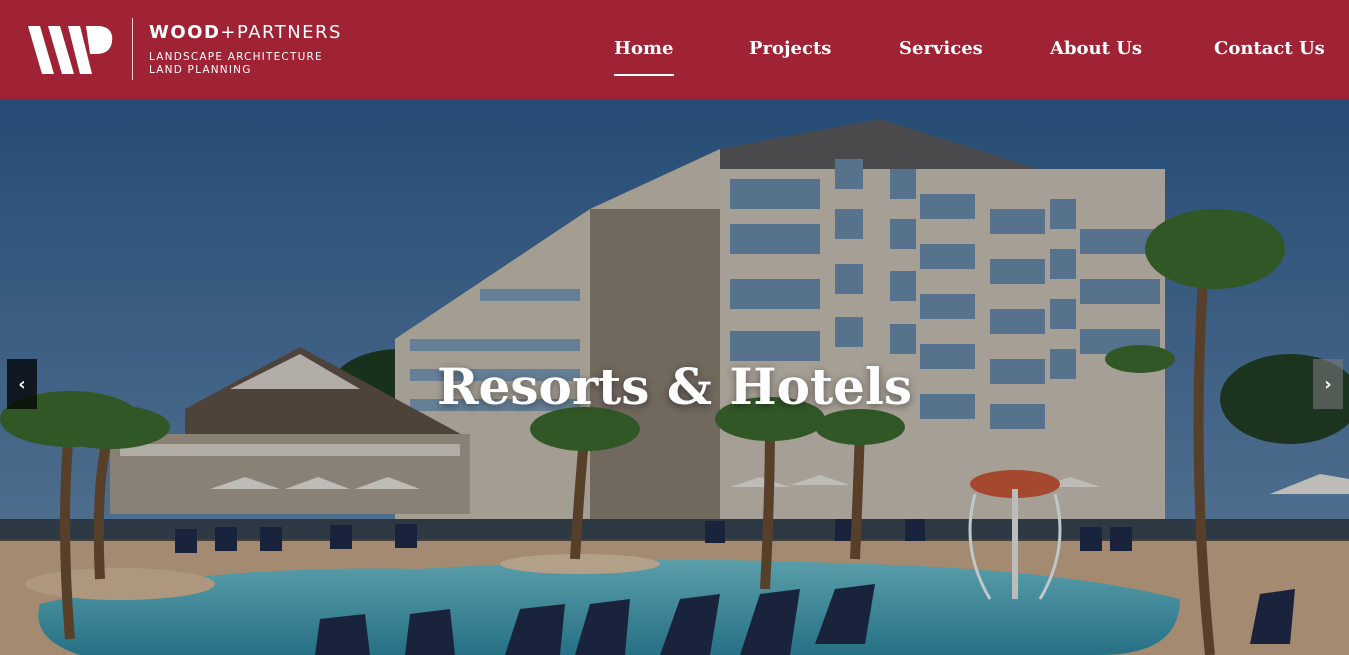 The height and width of the screenshot is (655, 1349). What do you see at coordinates (941, 48) in the screenshot?
I see `nav-item-services: Services` at bounding box center [941, 48].